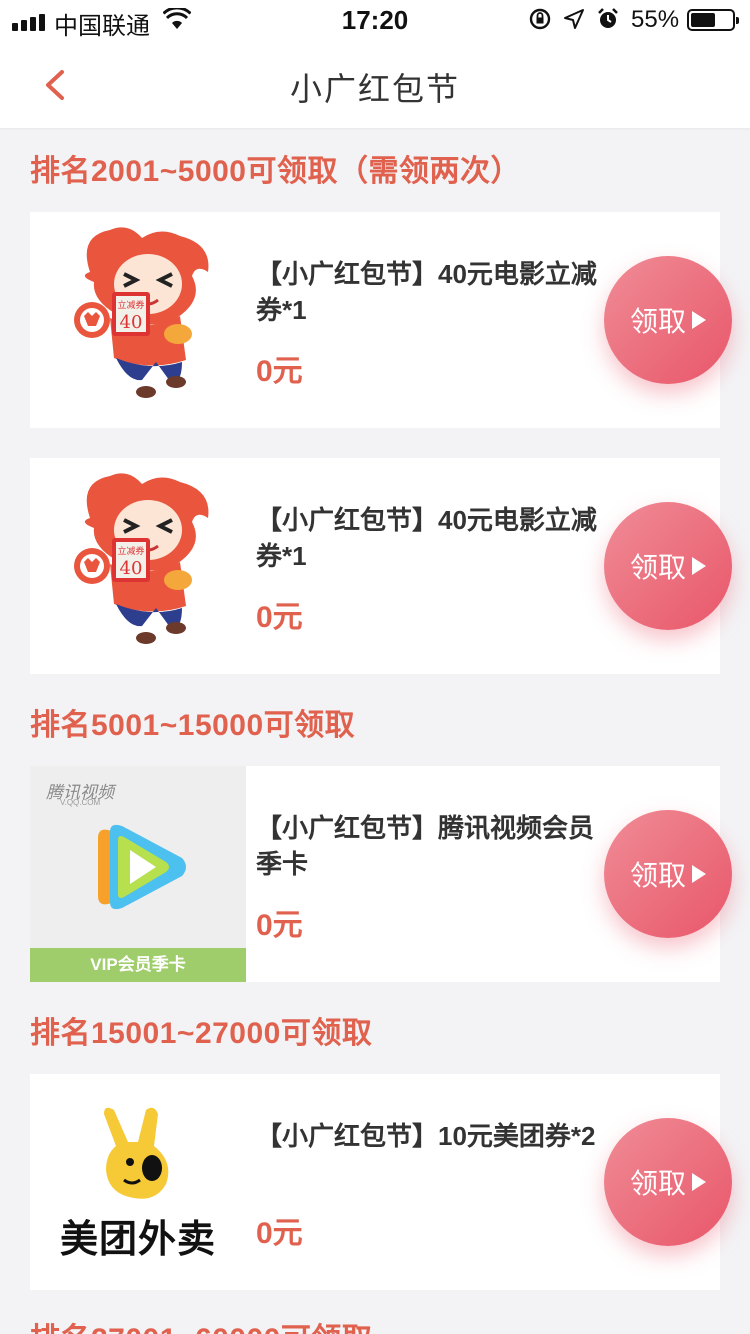 The height and width of the screenshot is (1334, 750). I want to click on meituan-waimai-text: 美团外卖, so click(137, 1240).